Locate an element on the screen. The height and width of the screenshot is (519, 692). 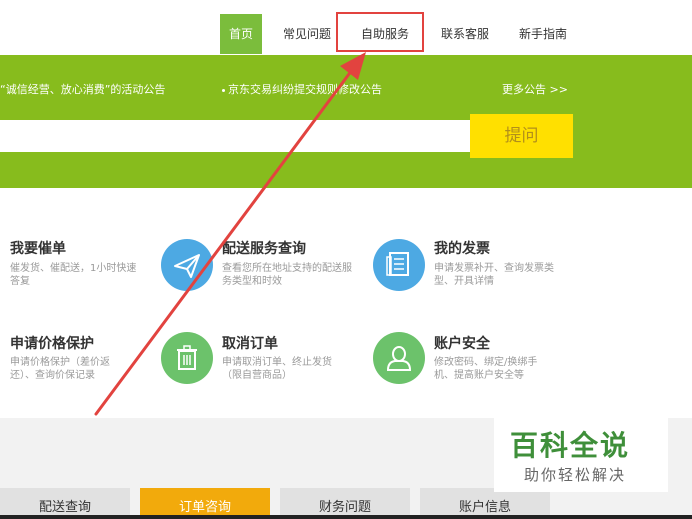
trash-icon is located at coordinates (187, 357).